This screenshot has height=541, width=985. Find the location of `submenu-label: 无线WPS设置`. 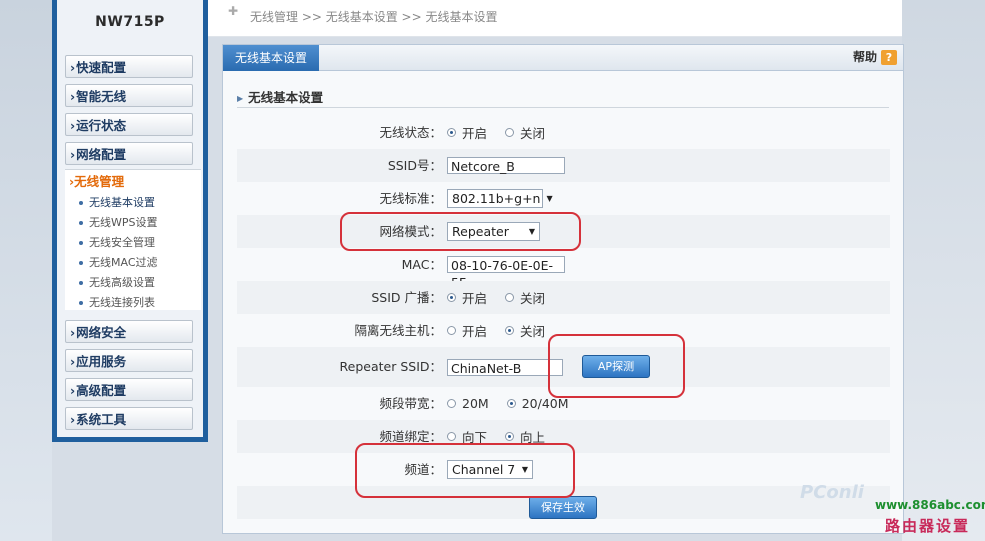

submenu-label: 无线WPS设置 is located at coordinates (123, 222).